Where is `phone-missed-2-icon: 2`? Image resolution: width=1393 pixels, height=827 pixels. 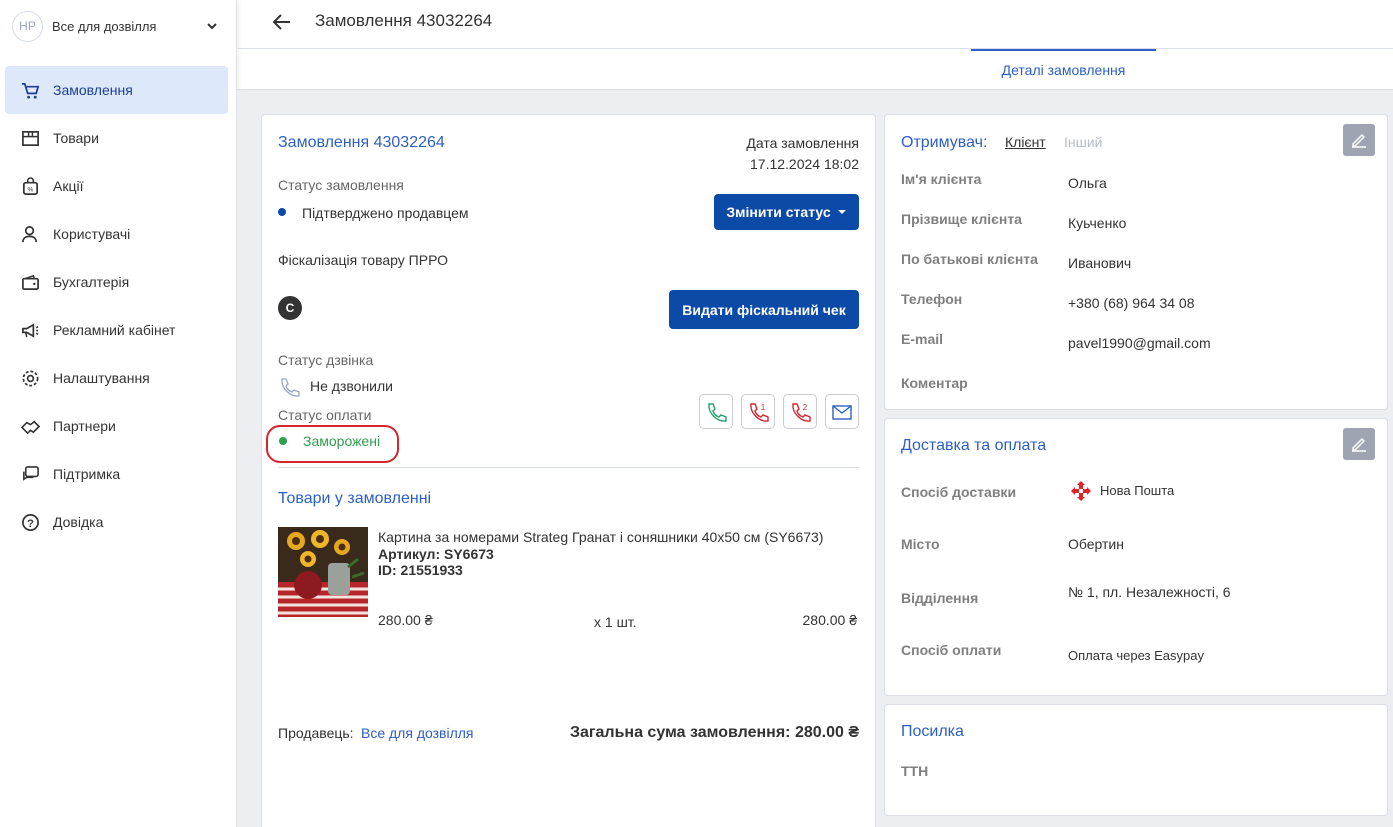
phone-missed-2-icon: 2 is located at coordinates (801, 412).